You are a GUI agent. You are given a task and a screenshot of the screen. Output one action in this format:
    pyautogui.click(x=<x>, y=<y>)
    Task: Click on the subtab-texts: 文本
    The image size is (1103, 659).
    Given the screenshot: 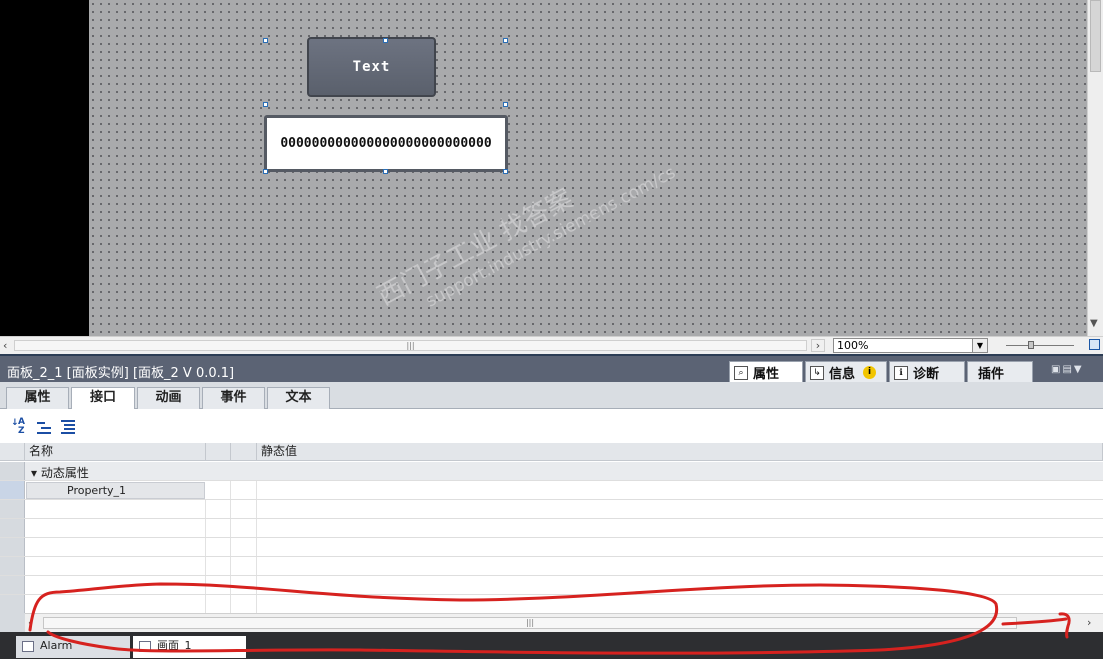 What is the action you would take?
    pyautogui.click(x=298, y=398)
    